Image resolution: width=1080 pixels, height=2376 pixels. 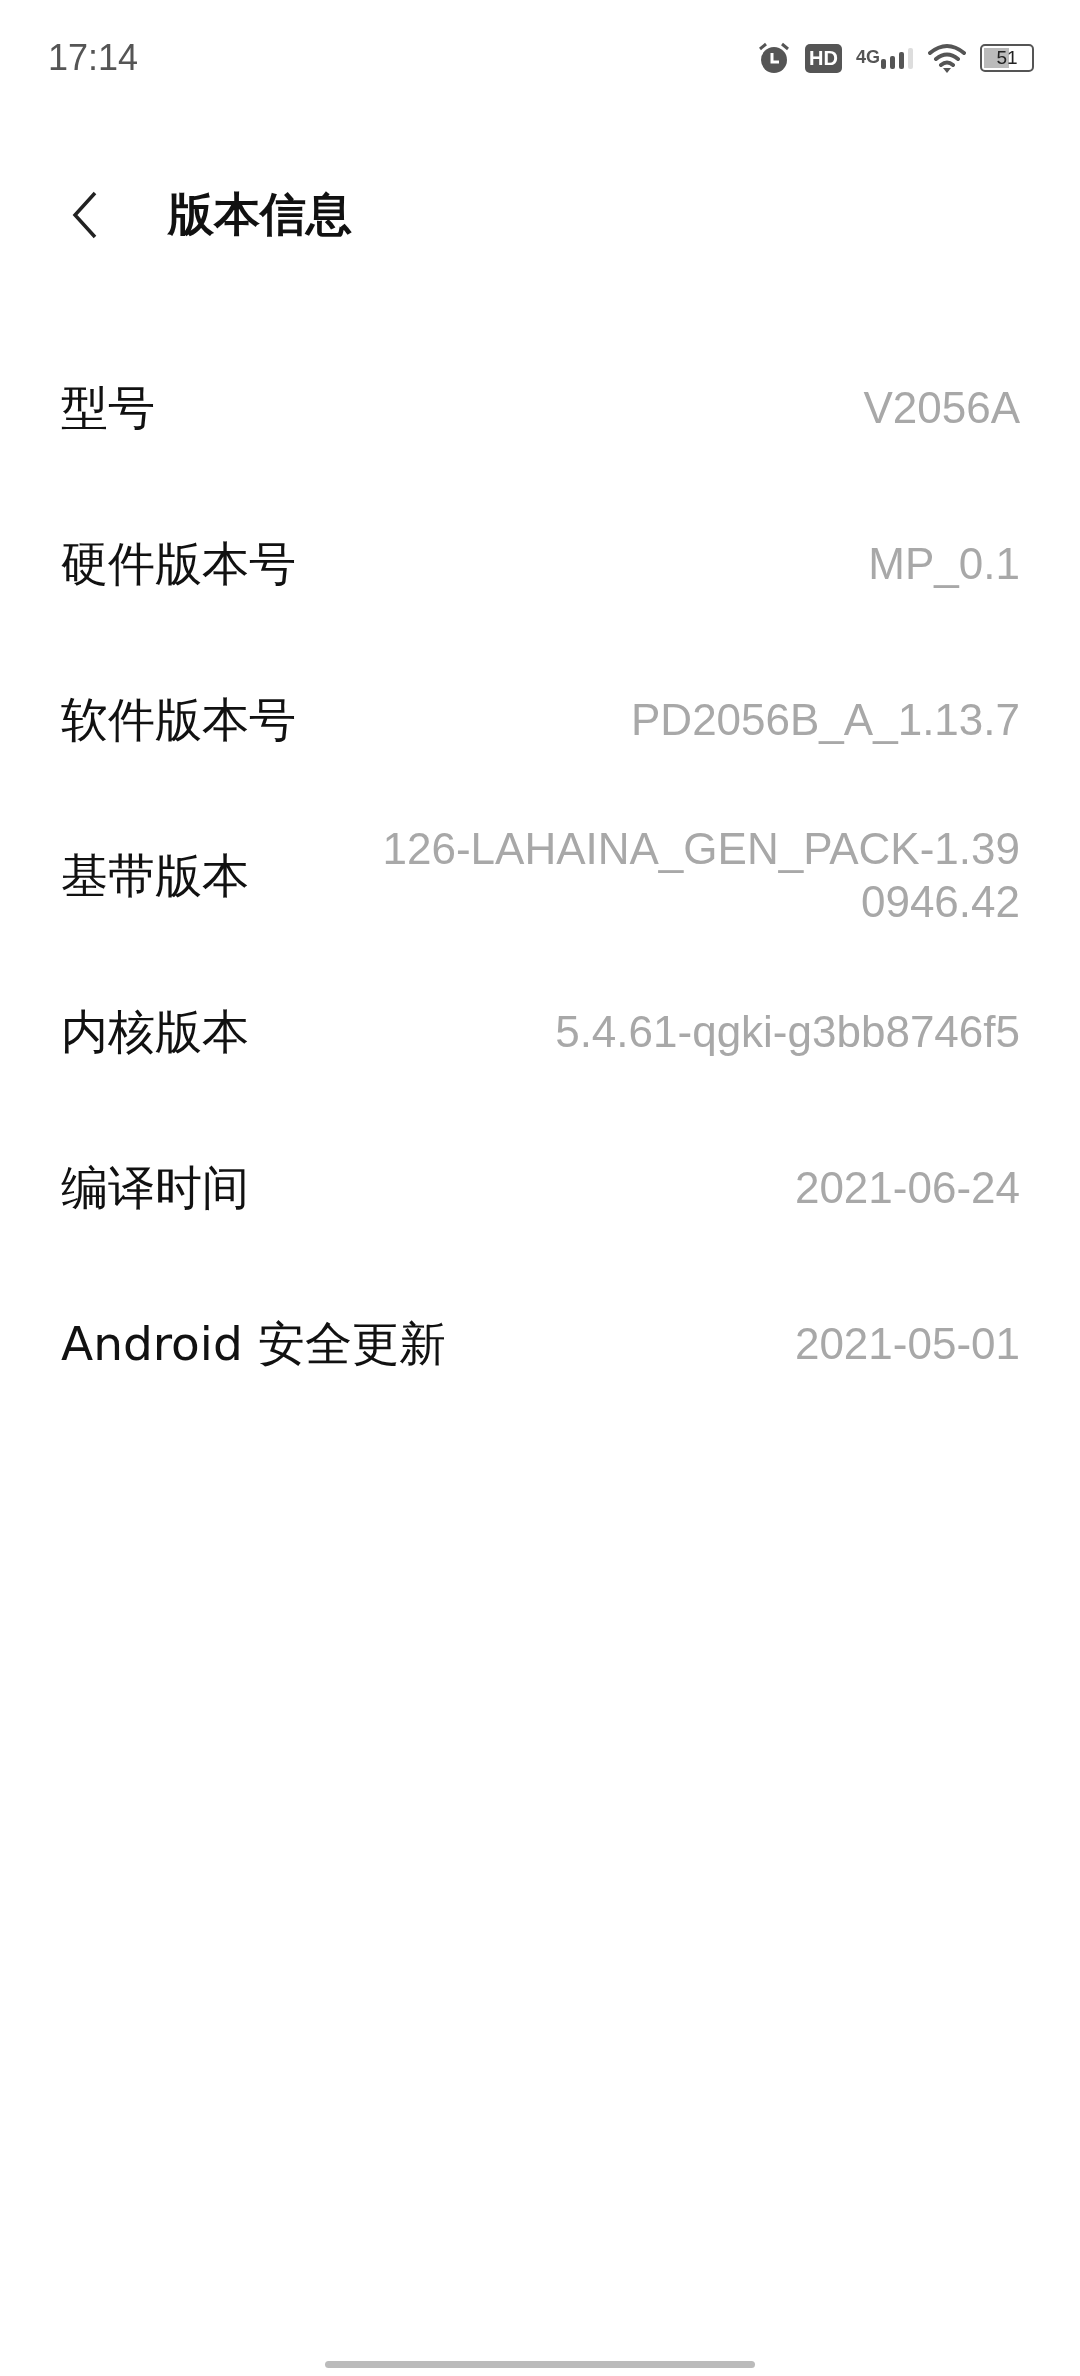 What do you see at coordinates (700, 875) in the screenshot?
I see `info-value: 126-LAHAINA_GEN_PACK-1.390946.42` at bounding box center [700, 875].